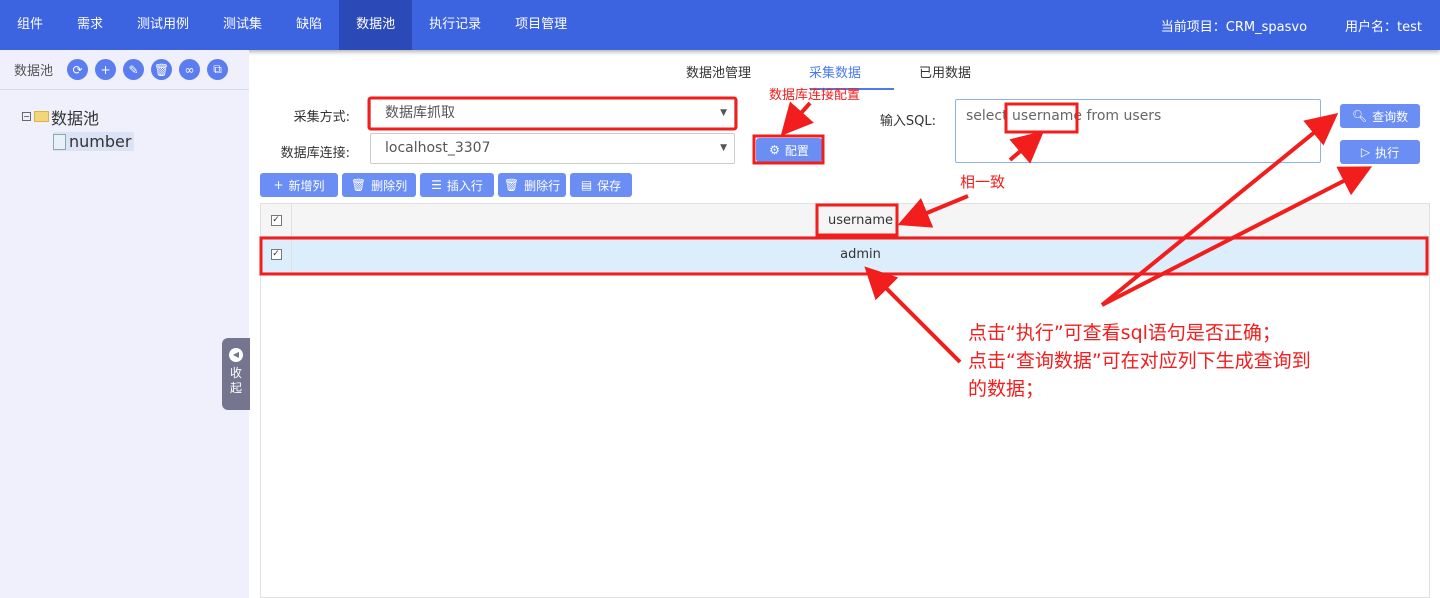  I want to click on arrow, so click(797, 118).